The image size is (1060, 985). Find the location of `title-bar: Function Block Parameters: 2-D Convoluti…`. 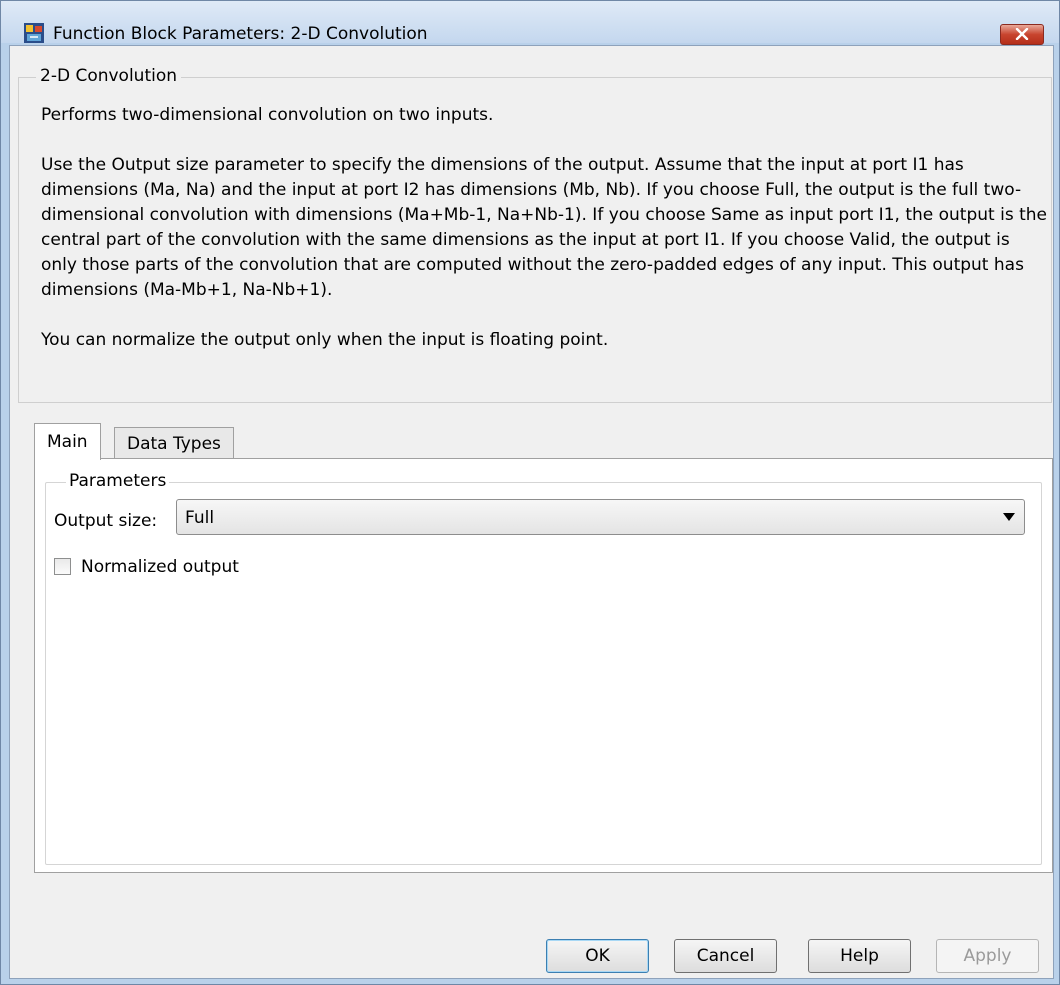

title-bar: Function Block Parameters: 2-D Convoluti… is located at coordinates (530, 23).